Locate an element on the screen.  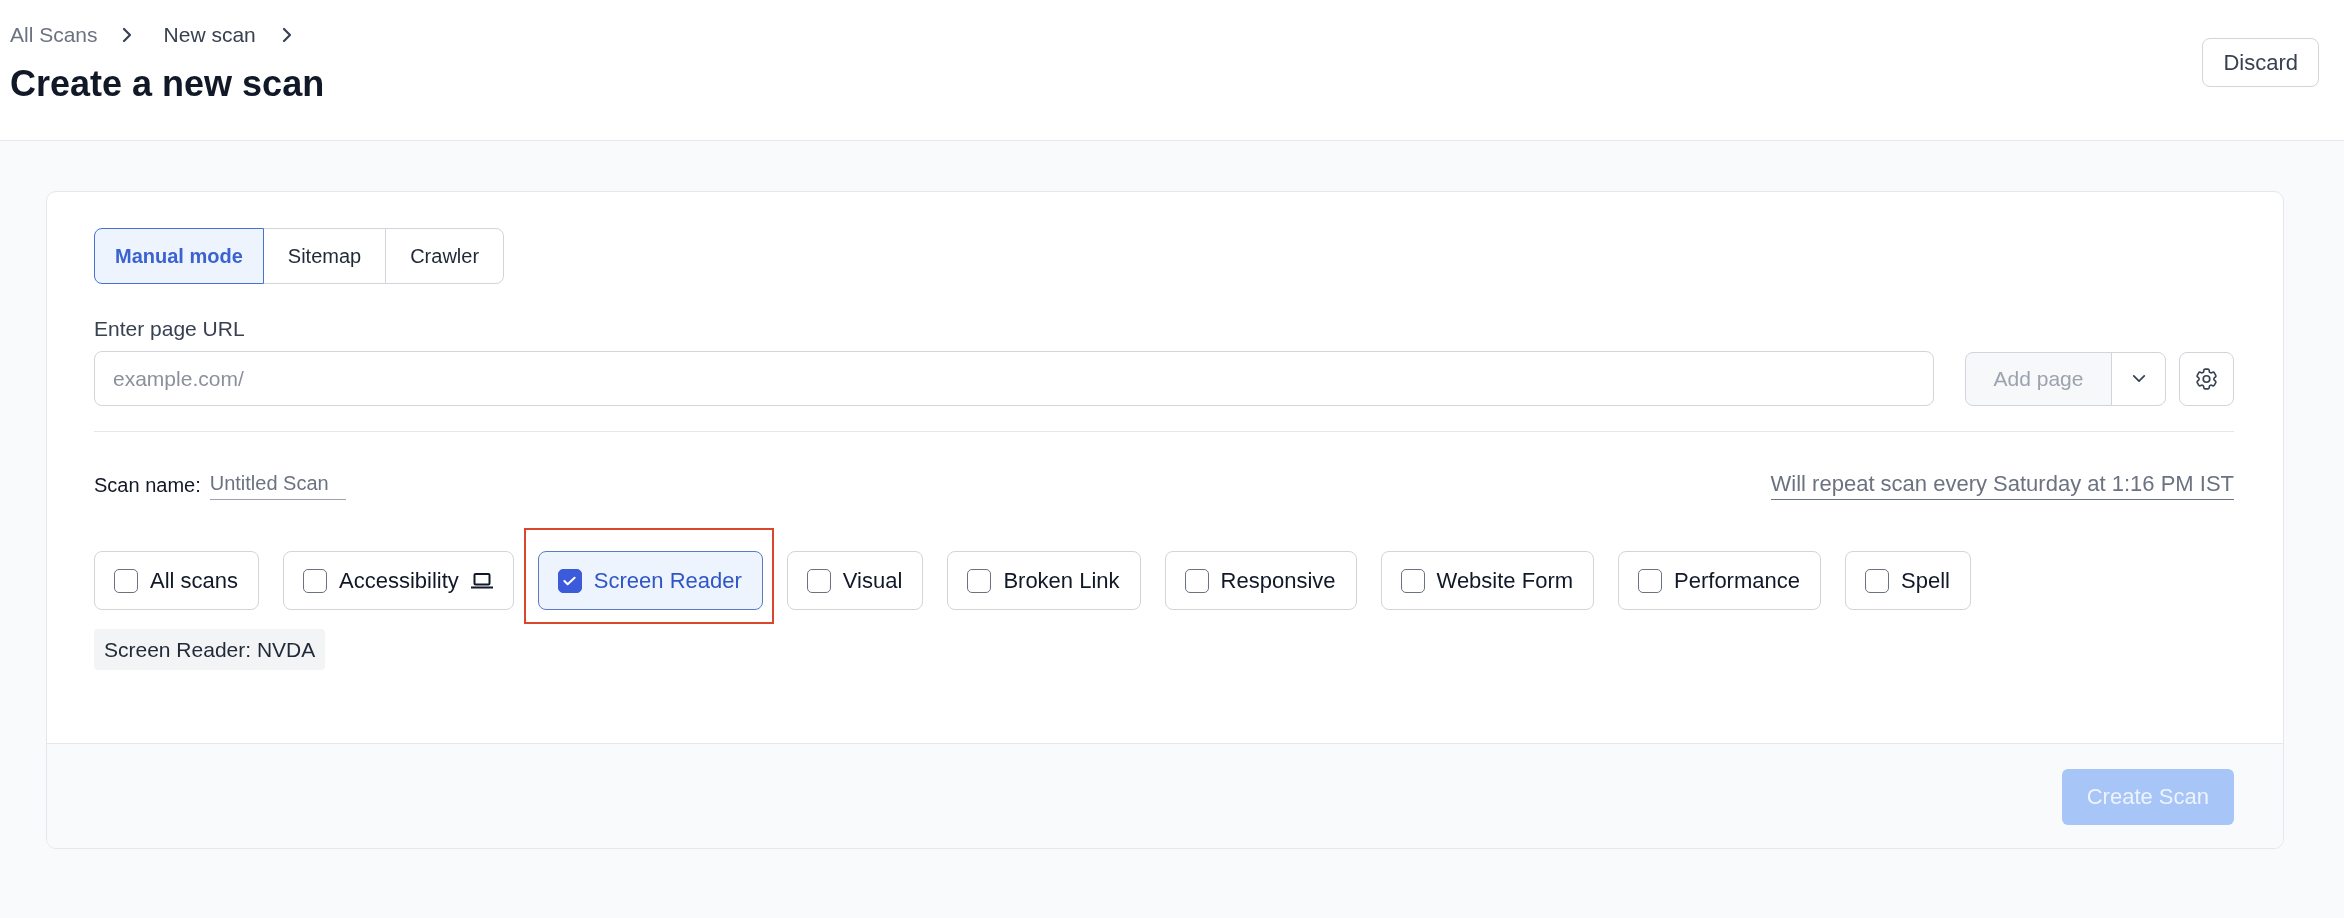
discard-button: Discard is located at coordinates (2260, 62).